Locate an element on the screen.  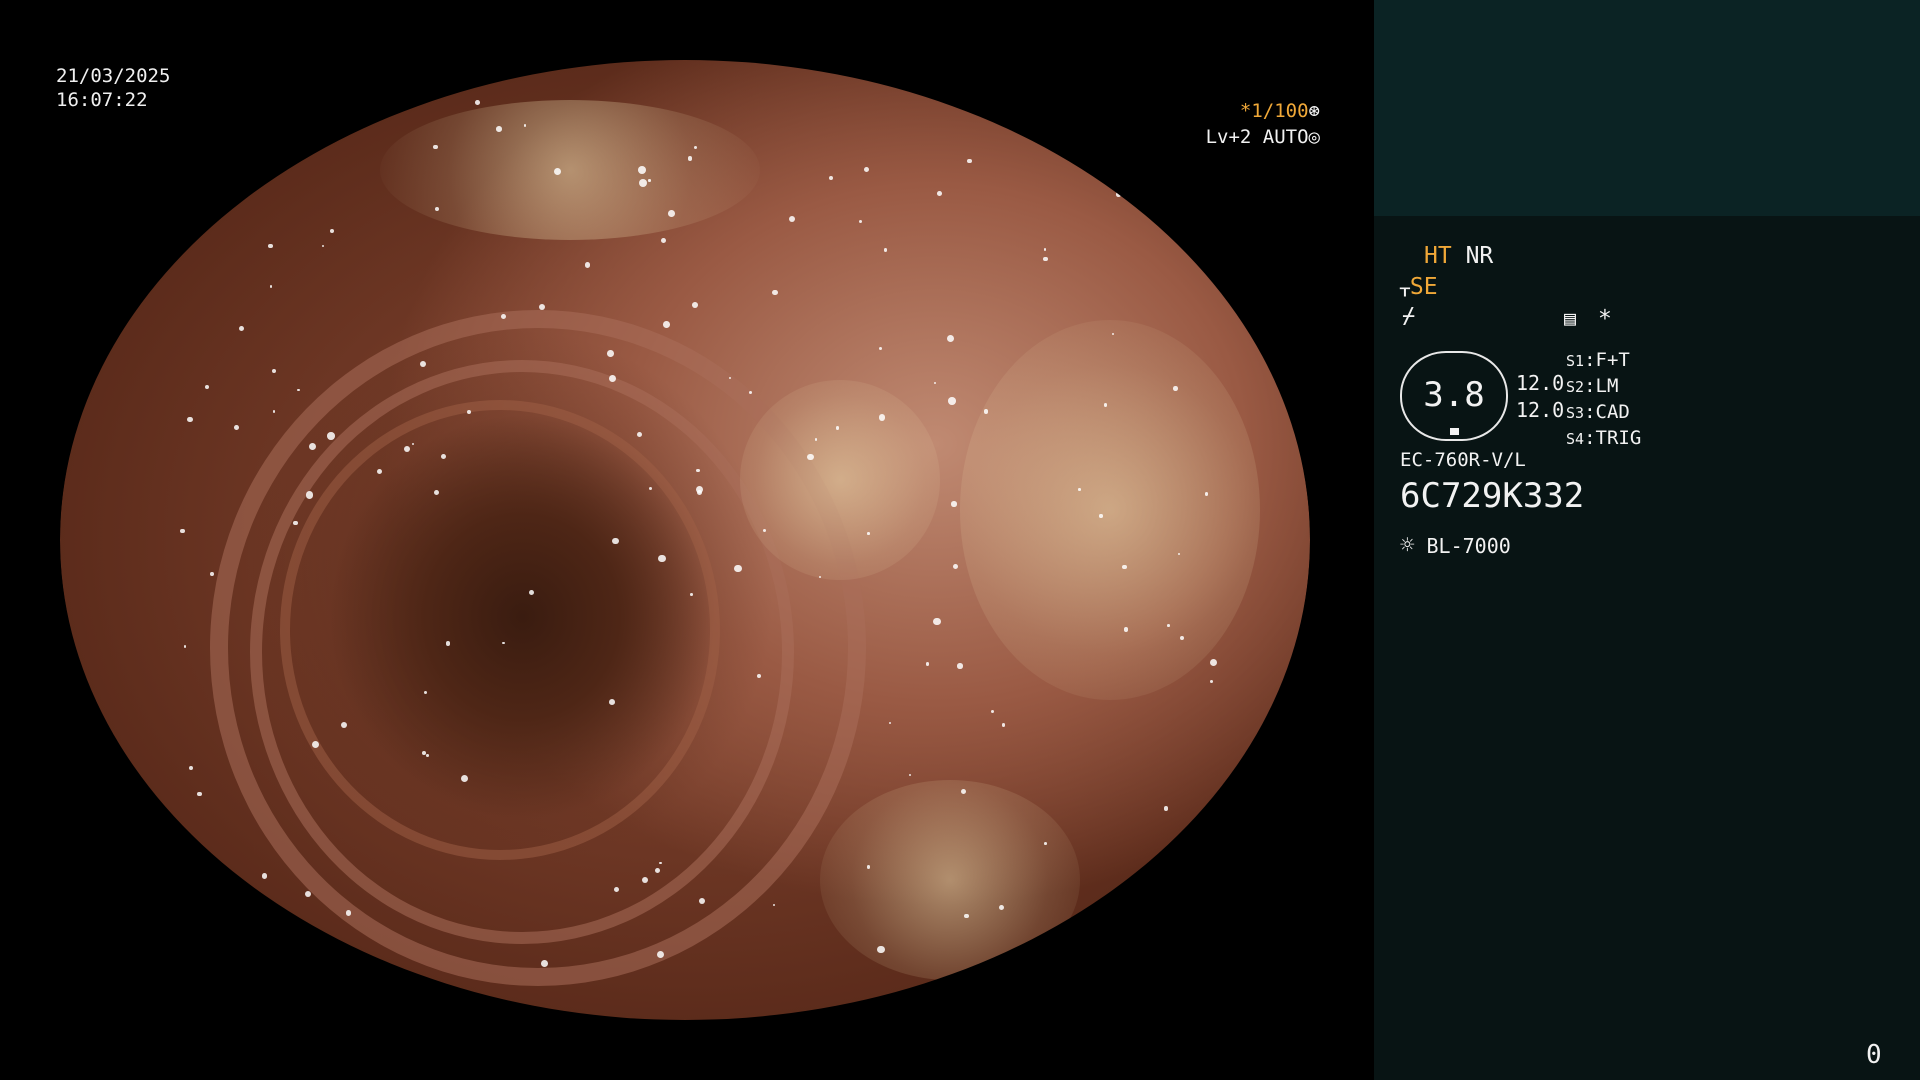
switch-key: S1 is located at coordinates (1575, 361).